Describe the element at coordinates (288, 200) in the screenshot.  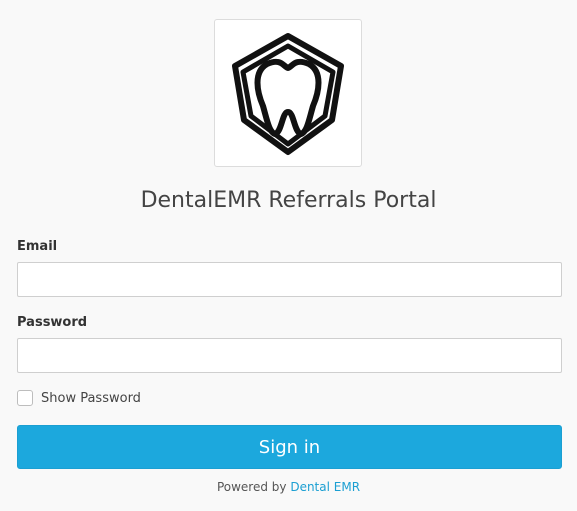
I see `page-title: DentalEMR Referrals Portal` at that location.